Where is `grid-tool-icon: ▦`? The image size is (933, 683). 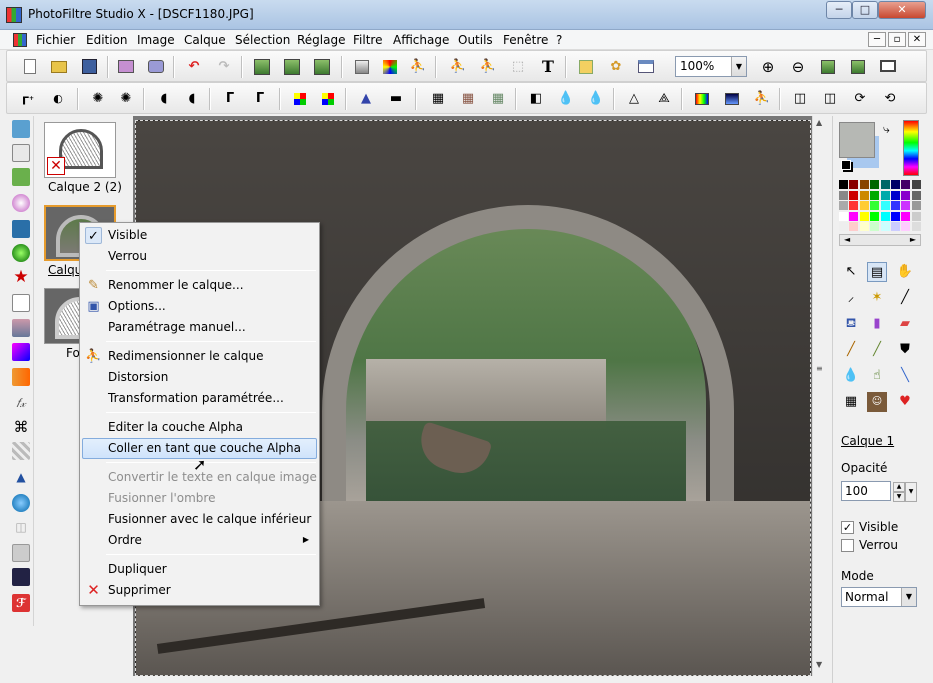
grid-tool-icon: ▦ is located at coordinates (851, 402).